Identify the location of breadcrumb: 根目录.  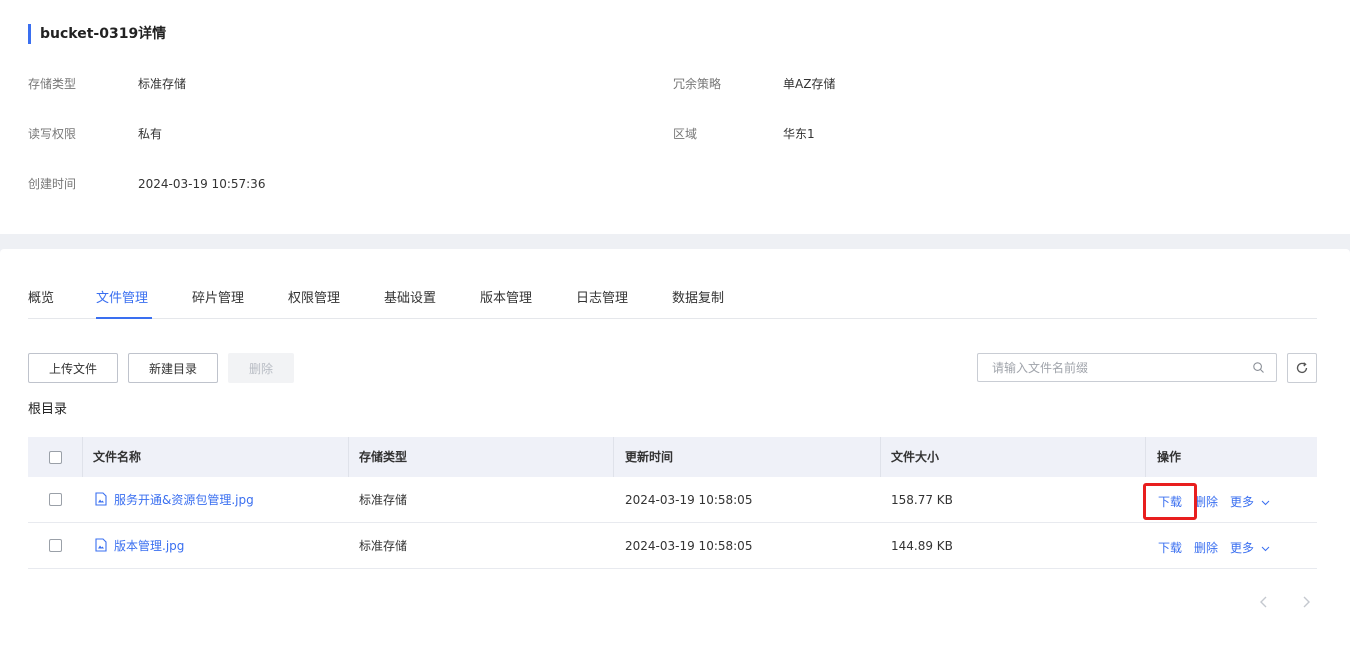
(48, 409).